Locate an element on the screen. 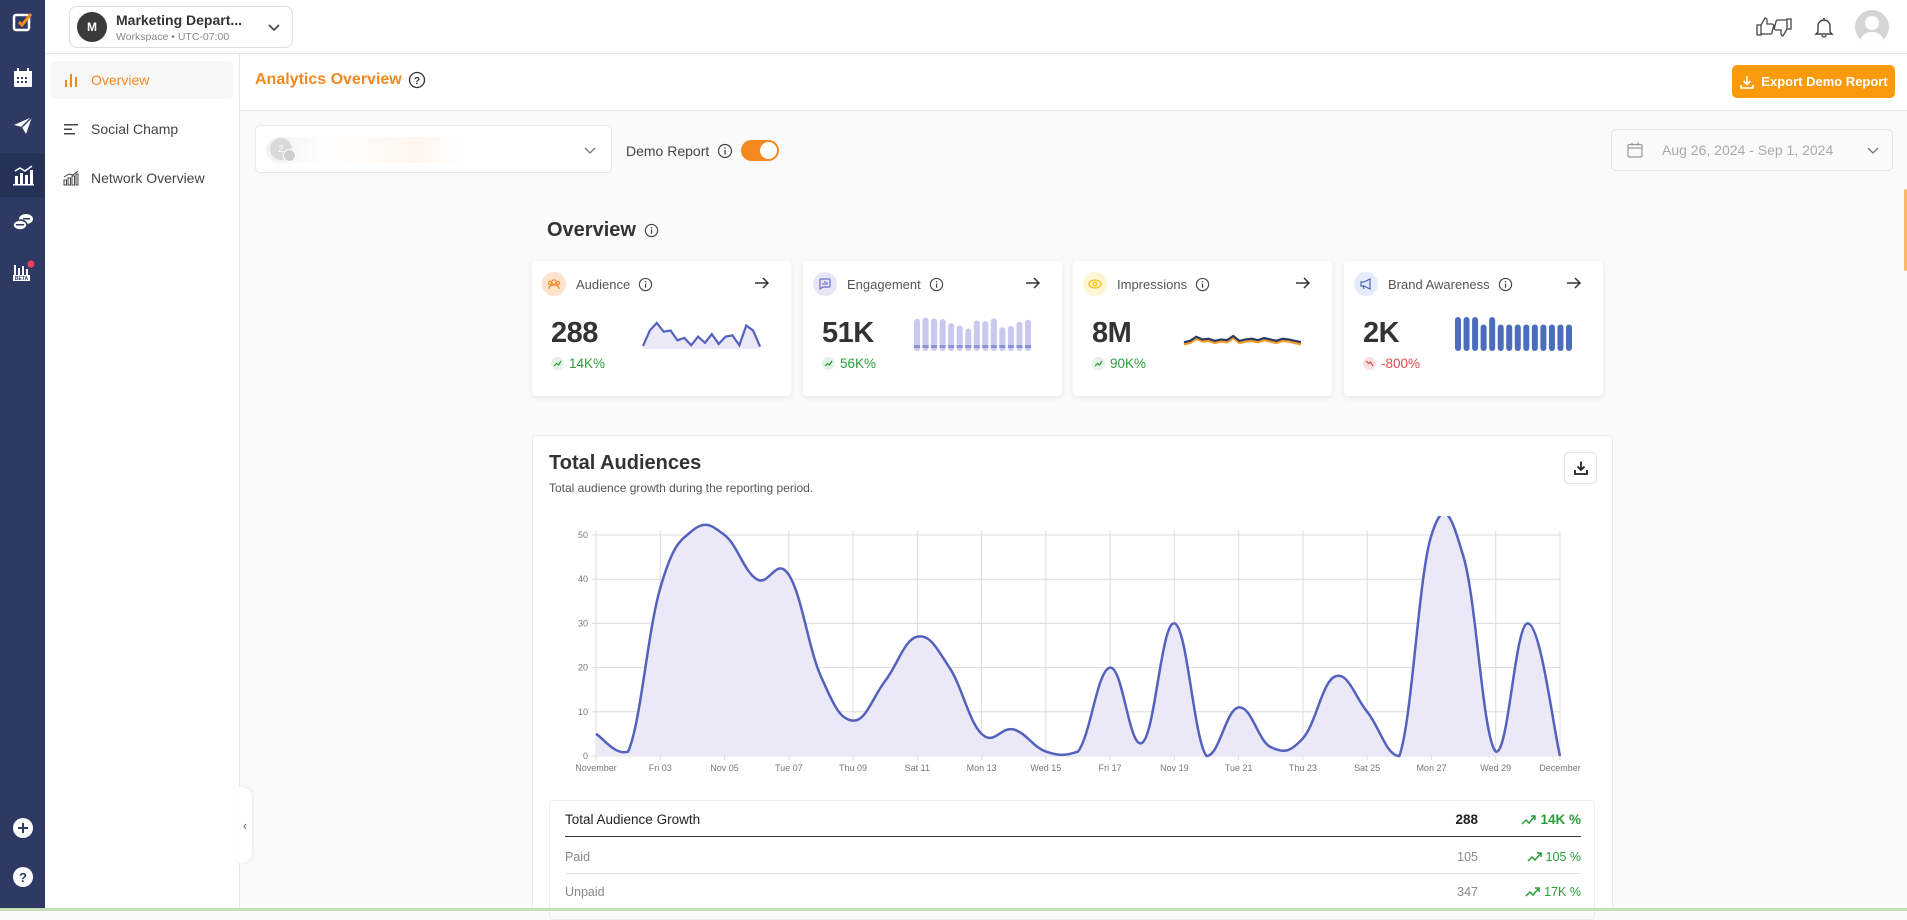  beta-label: BETA is located at coordinates (21, 279).